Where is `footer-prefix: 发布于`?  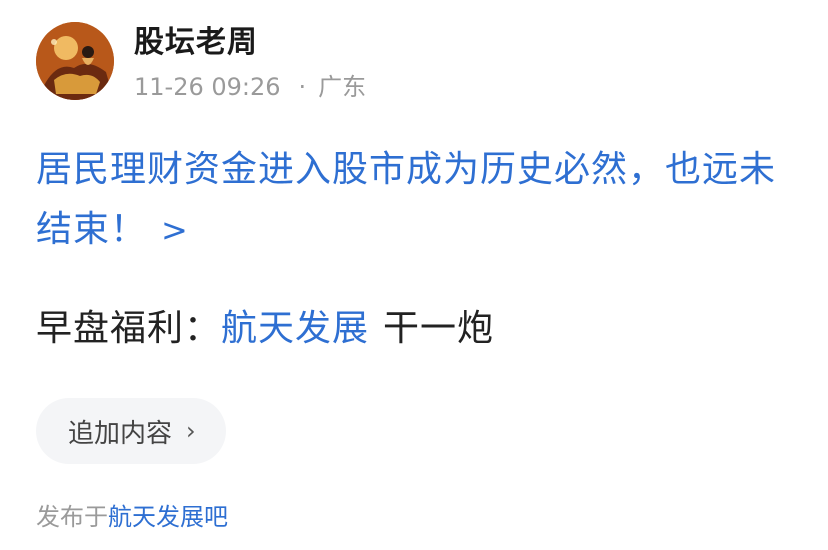 footer-prefix: 发布于 is located at coordinates (72, 517).